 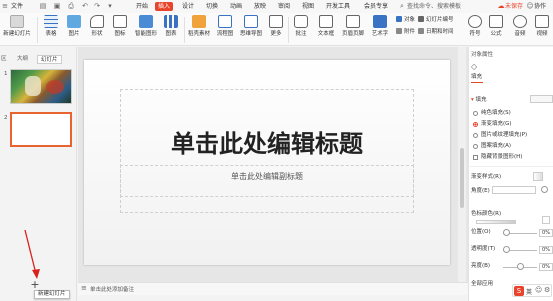 I want to click on fill-section-title: ▾ 填充, so click(x=479, y=100).